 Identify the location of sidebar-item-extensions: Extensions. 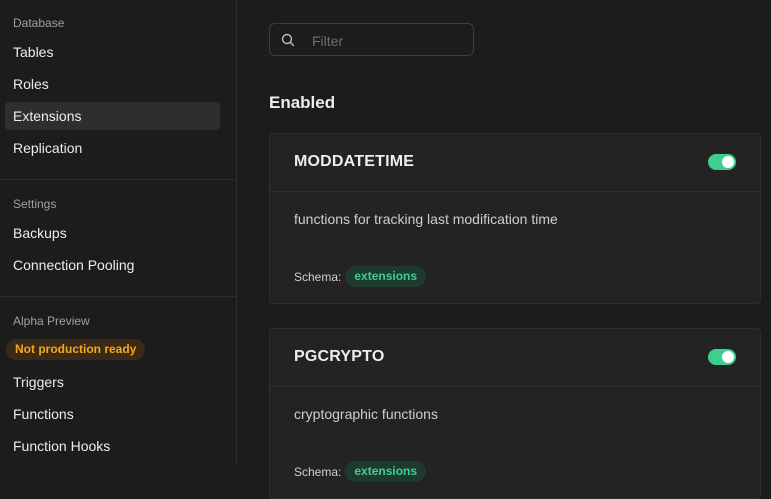
(112, 116).